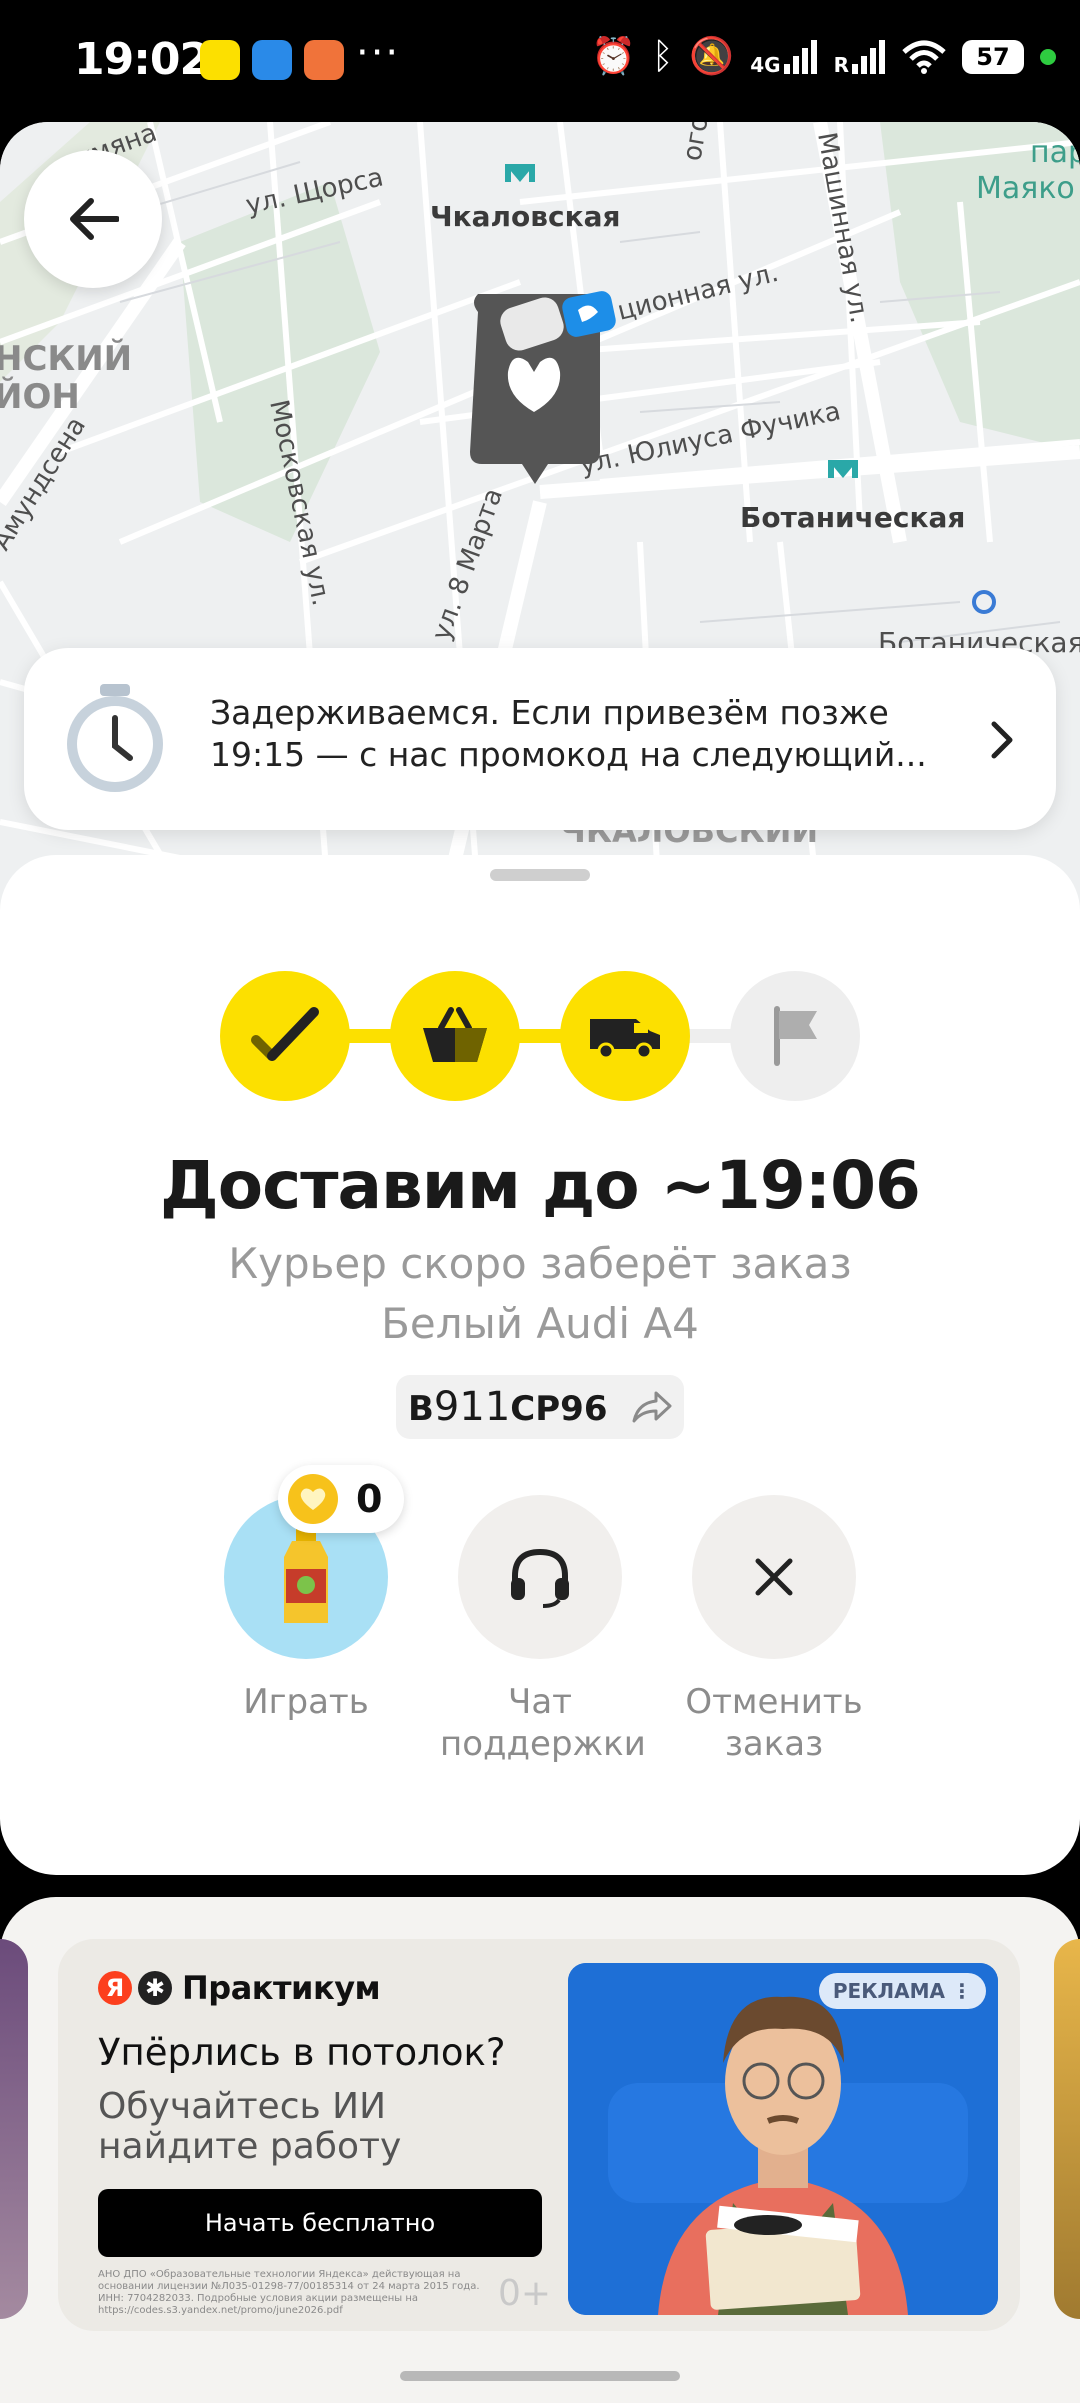 This screenshot has height=2403, width=1080. What do you see at coordinates (774, 1723) in the screenshot?
I see `cancel-order-label: Отменить заказ` at bounding box center [774, 1723].